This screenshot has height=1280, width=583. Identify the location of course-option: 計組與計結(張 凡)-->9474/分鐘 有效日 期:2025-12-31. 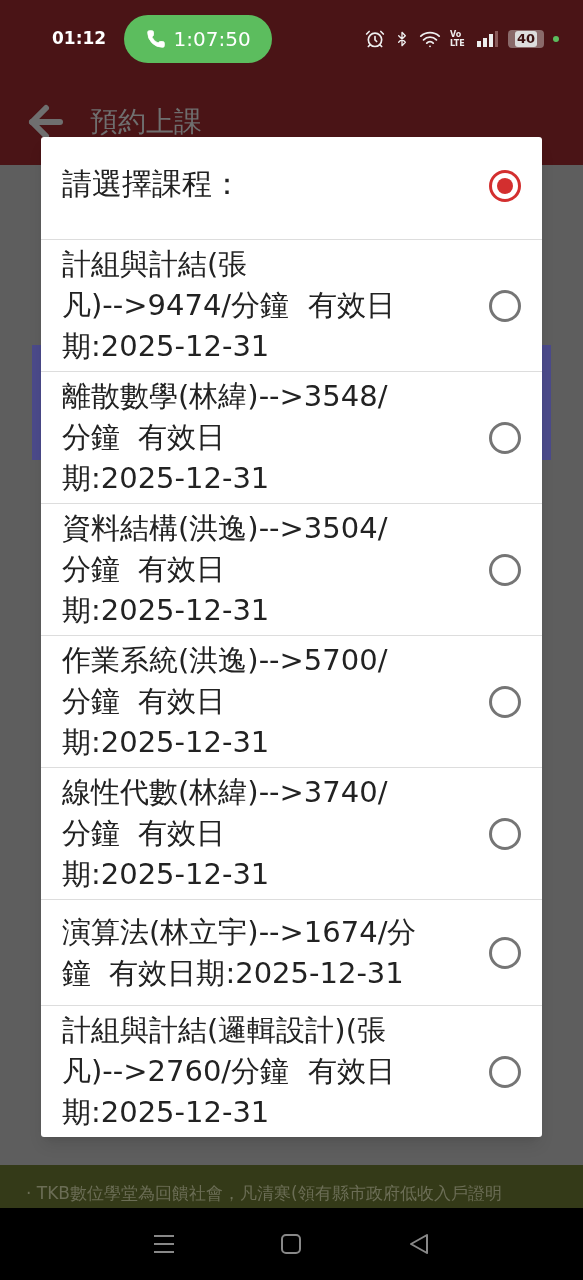
(291, 306).